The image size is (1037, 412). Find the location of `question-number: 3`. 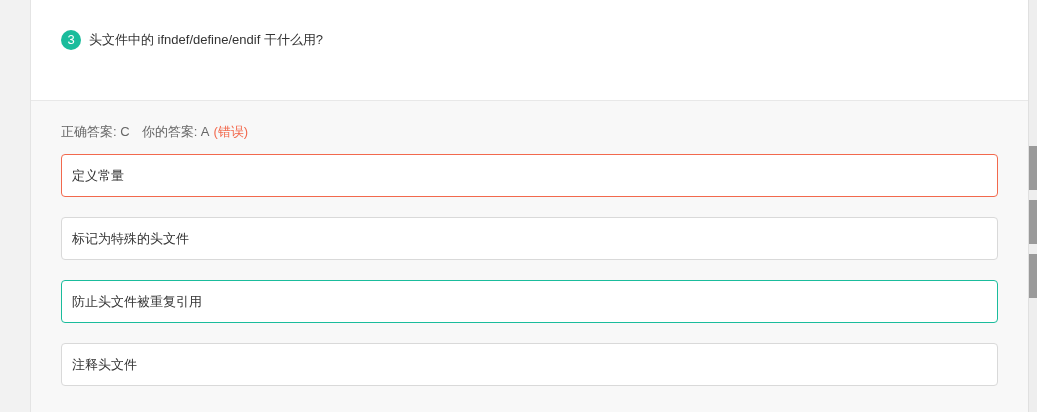

question-number: 3 is located at coordinates (71, 40).